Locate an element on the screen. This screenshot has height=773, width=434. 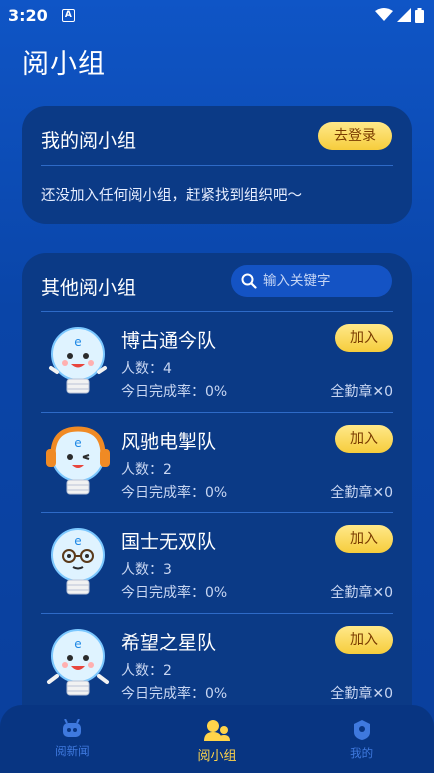
group-count: 人数：4 is located at coordinates (146, 369).